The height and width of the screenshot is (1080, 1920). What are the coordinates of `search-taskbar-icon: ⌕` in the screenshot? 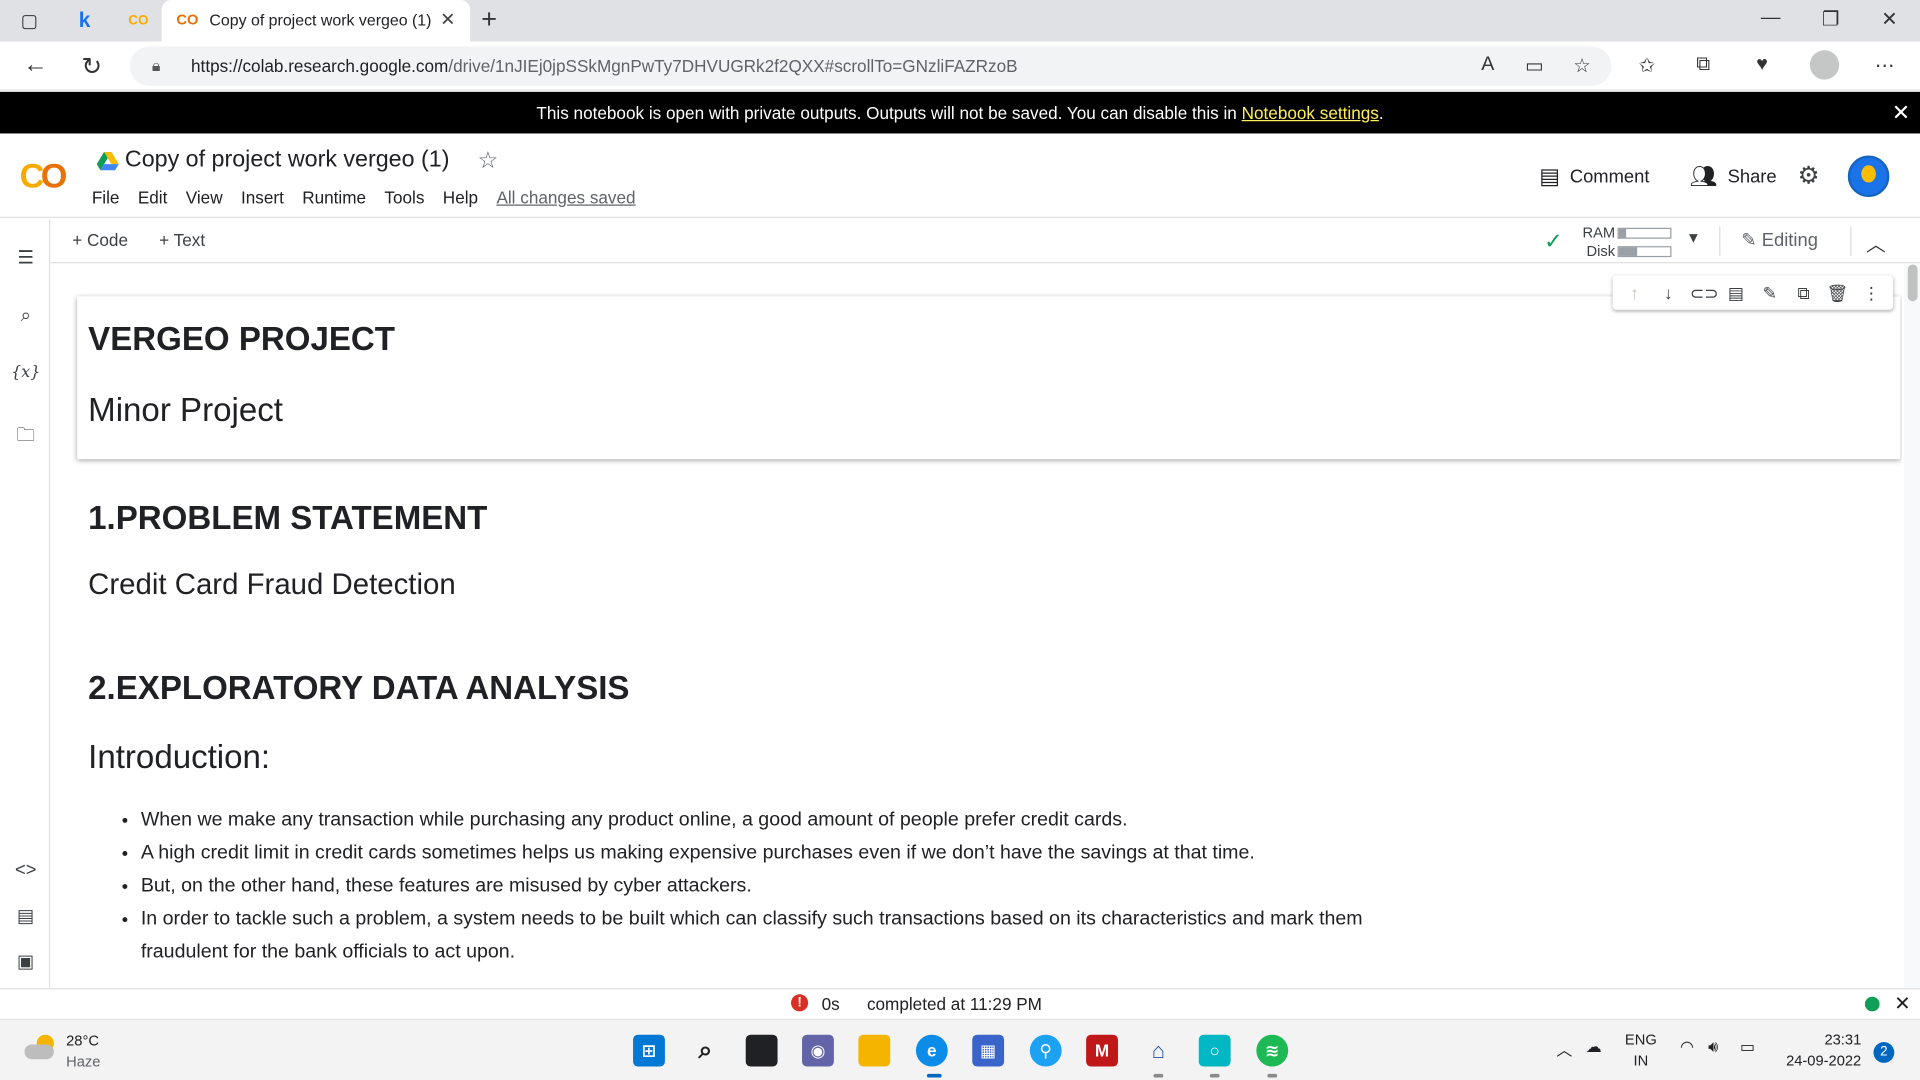 It's located at (705, 1051).